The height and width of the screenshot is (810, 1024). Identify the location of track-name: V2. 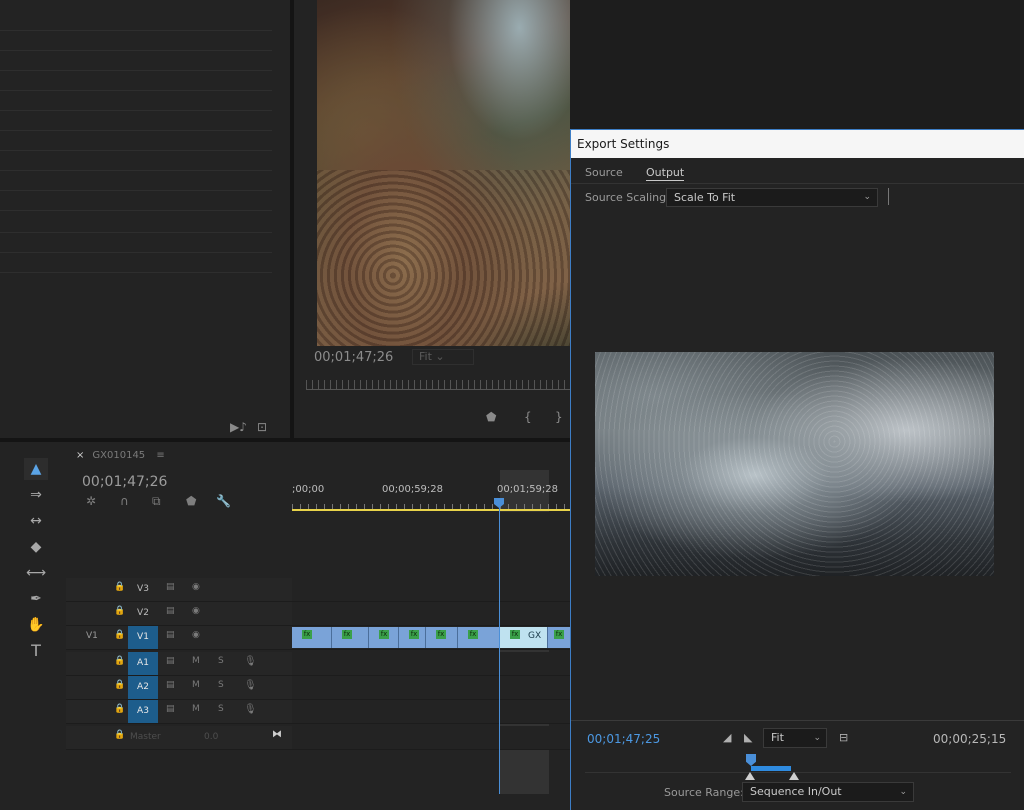
(143, 613).